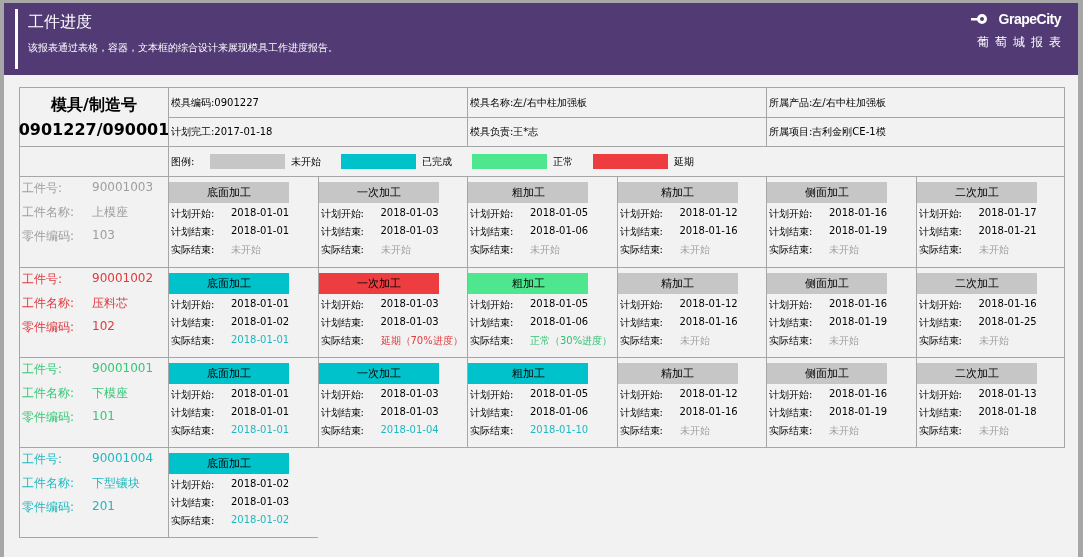 The height and width of the screenshot is (557, 1083). Describe the element at coordinates (103, 236) in the screenshot. I see `field-value: 103` at that location.